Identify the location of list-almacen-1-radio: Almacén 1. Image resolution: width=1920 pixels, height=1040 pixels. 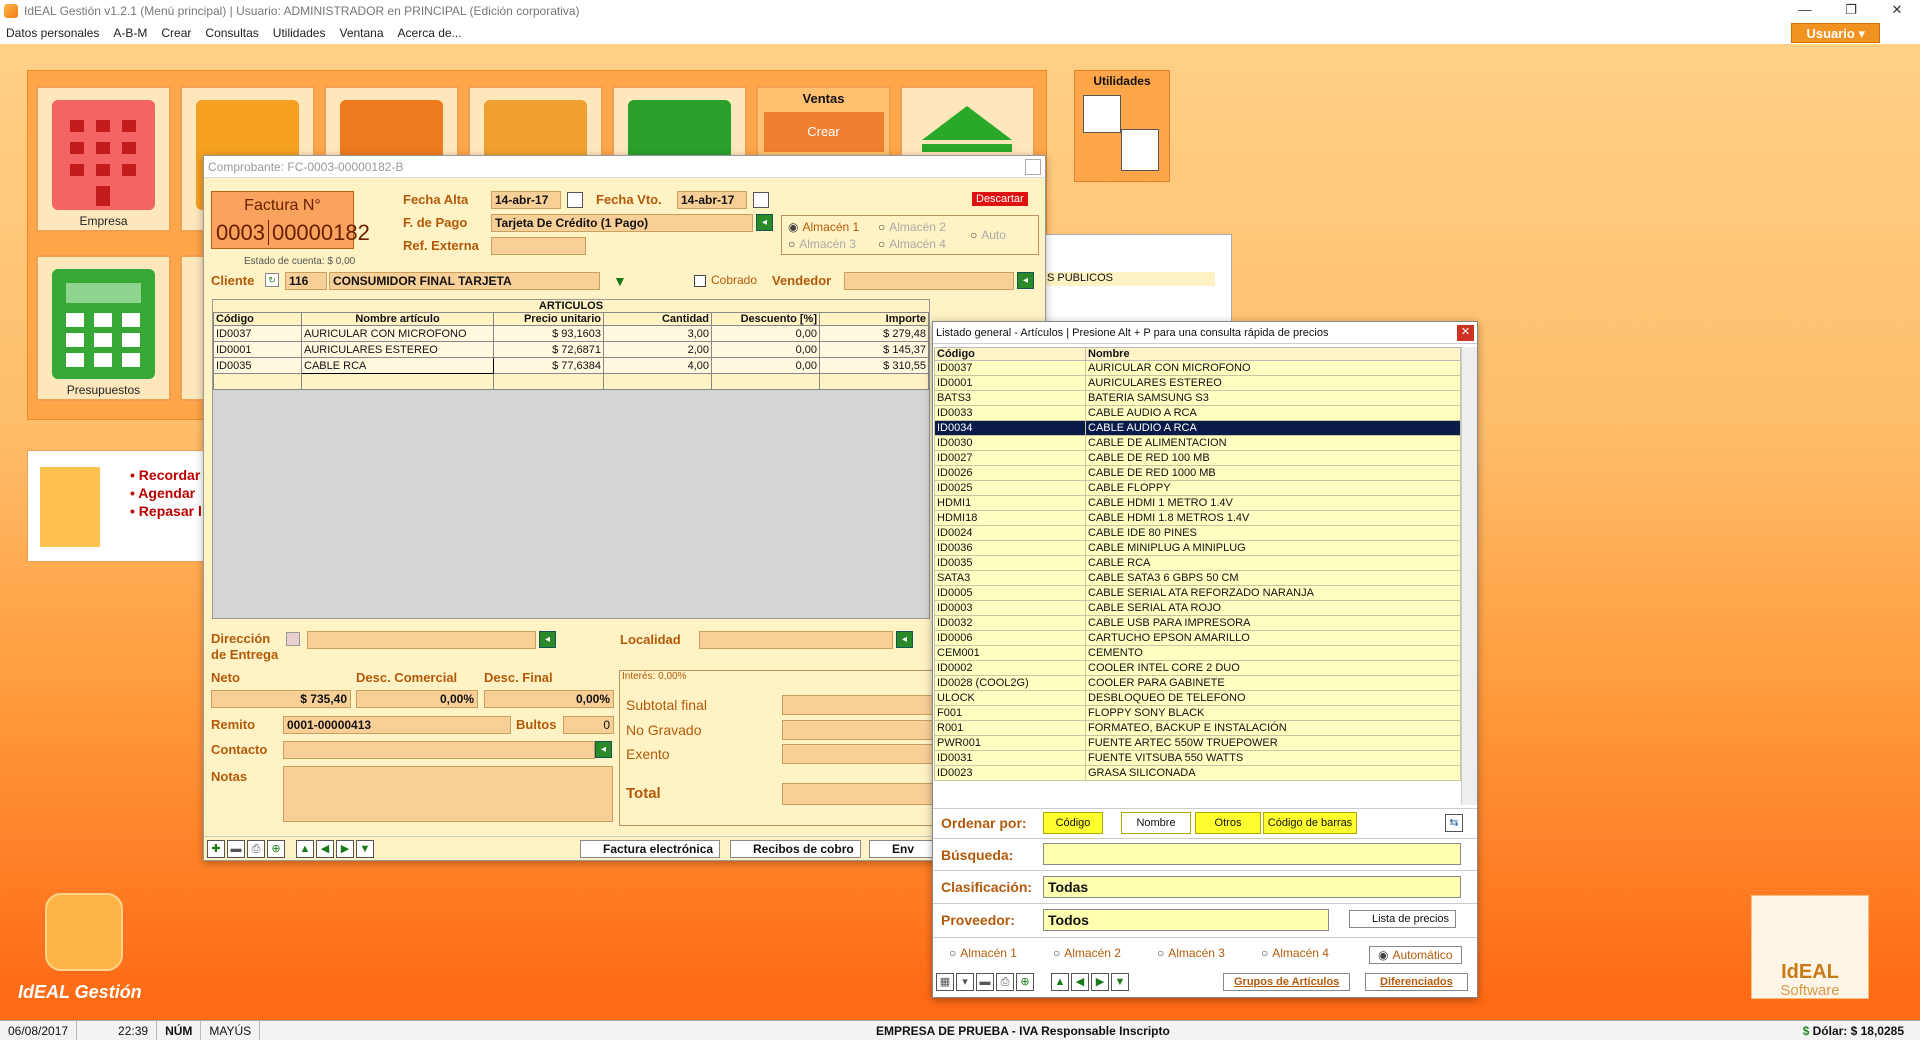
(983, 953).